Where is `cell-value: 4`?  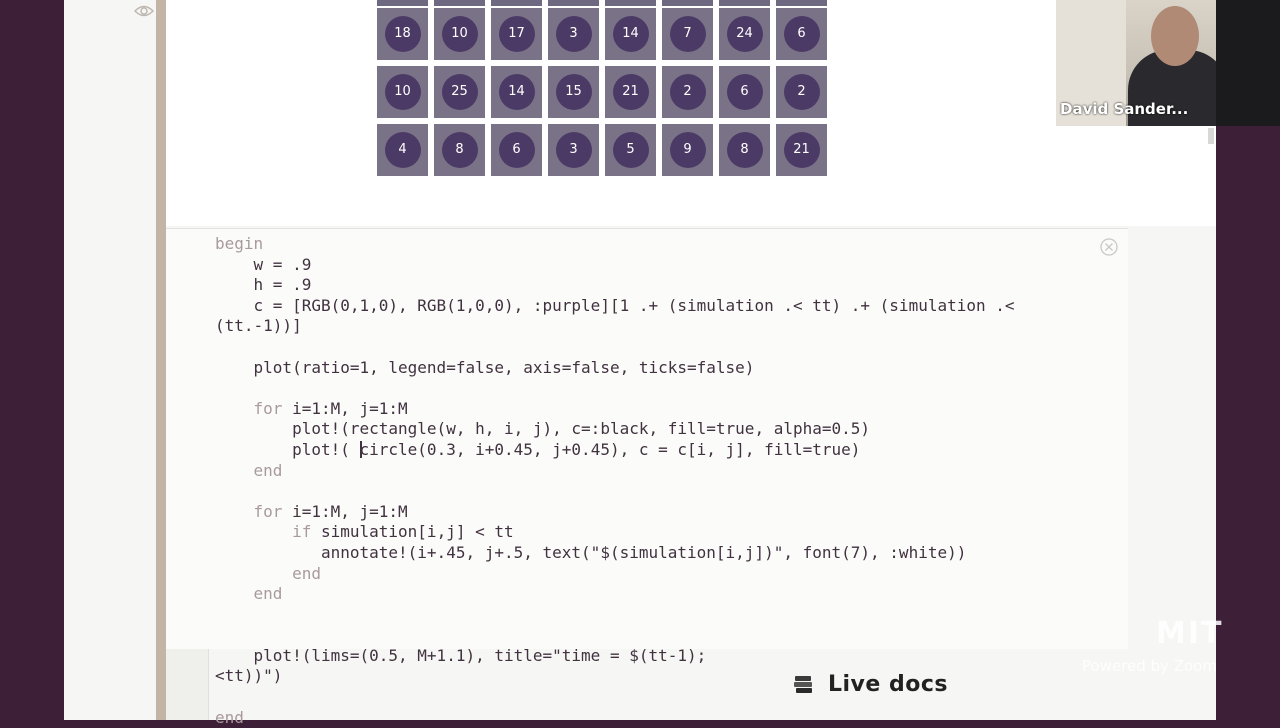
cell-value: 4 is located at coordinates (402, 149).